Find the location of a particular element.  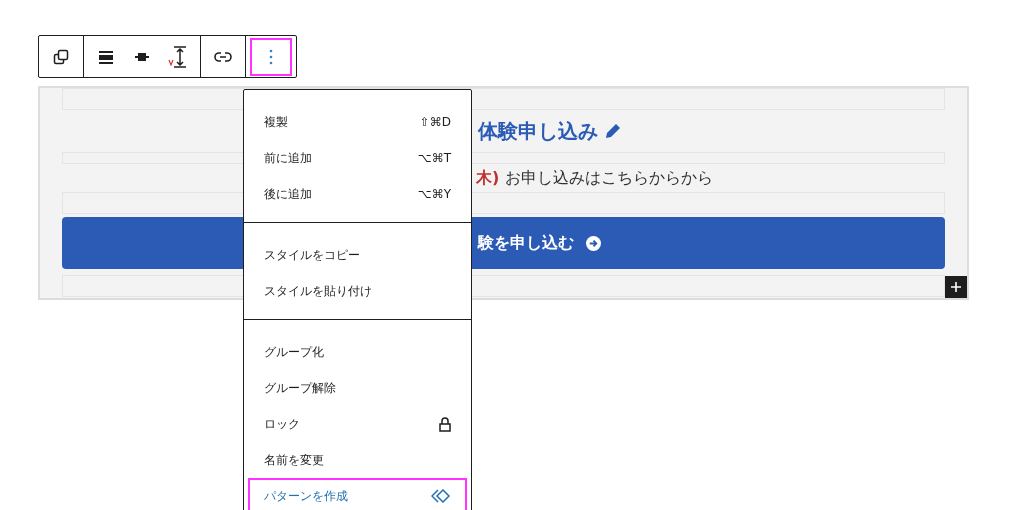

menu-item: スタイルを貼り付け is located at coordinates (357, 291).